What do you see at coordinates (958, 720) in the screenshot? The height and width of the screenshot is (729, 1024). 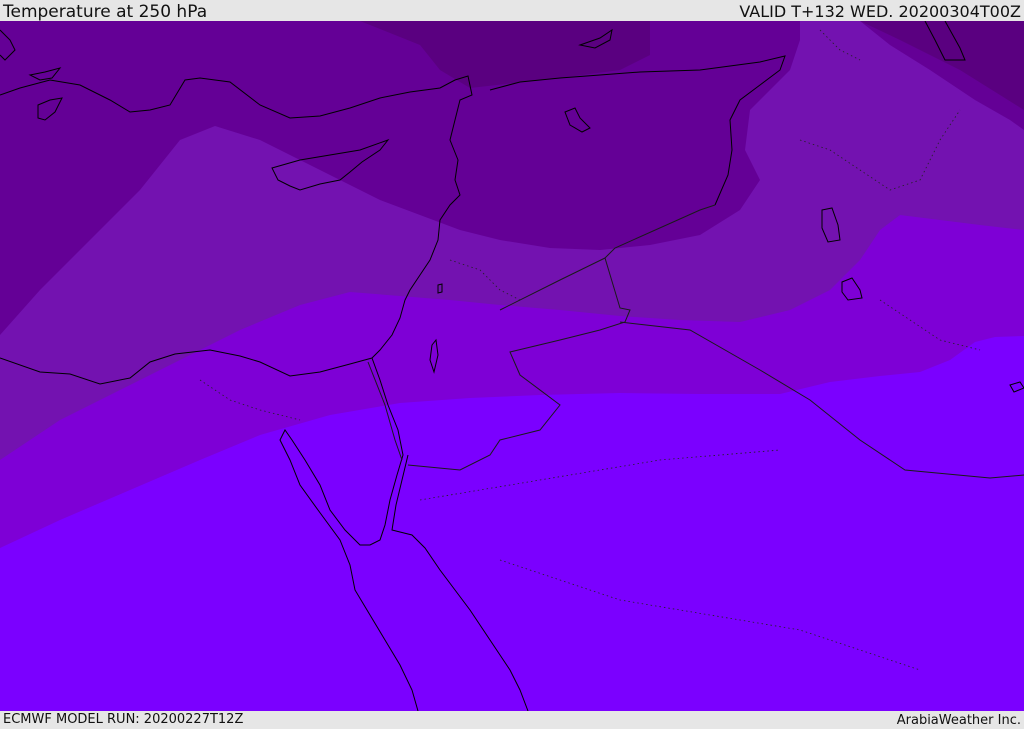 I see `credit-label: ArabiaWeather Inc.` at bounding box center [958, 720].